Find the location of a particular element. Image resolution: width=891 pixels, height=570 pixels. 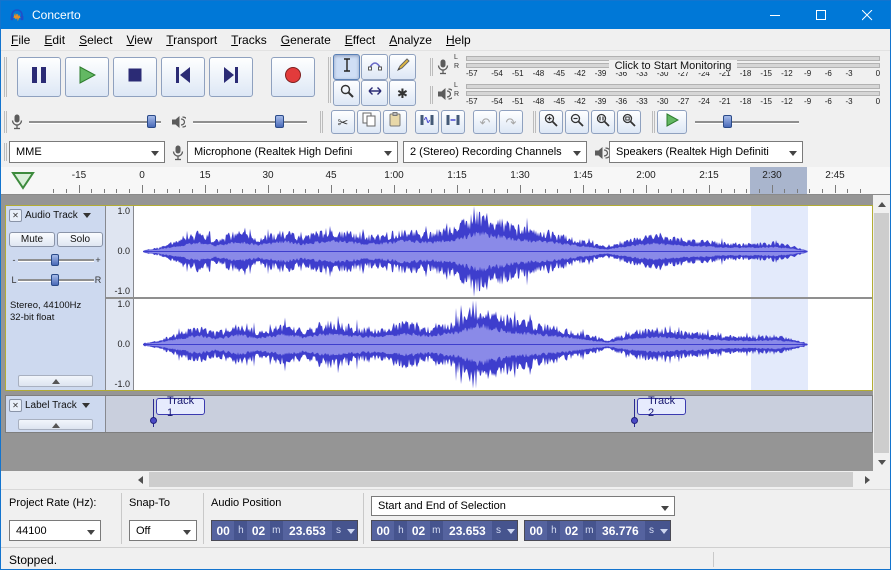

cut-button: ✂ is located at coordinates (343, 122).